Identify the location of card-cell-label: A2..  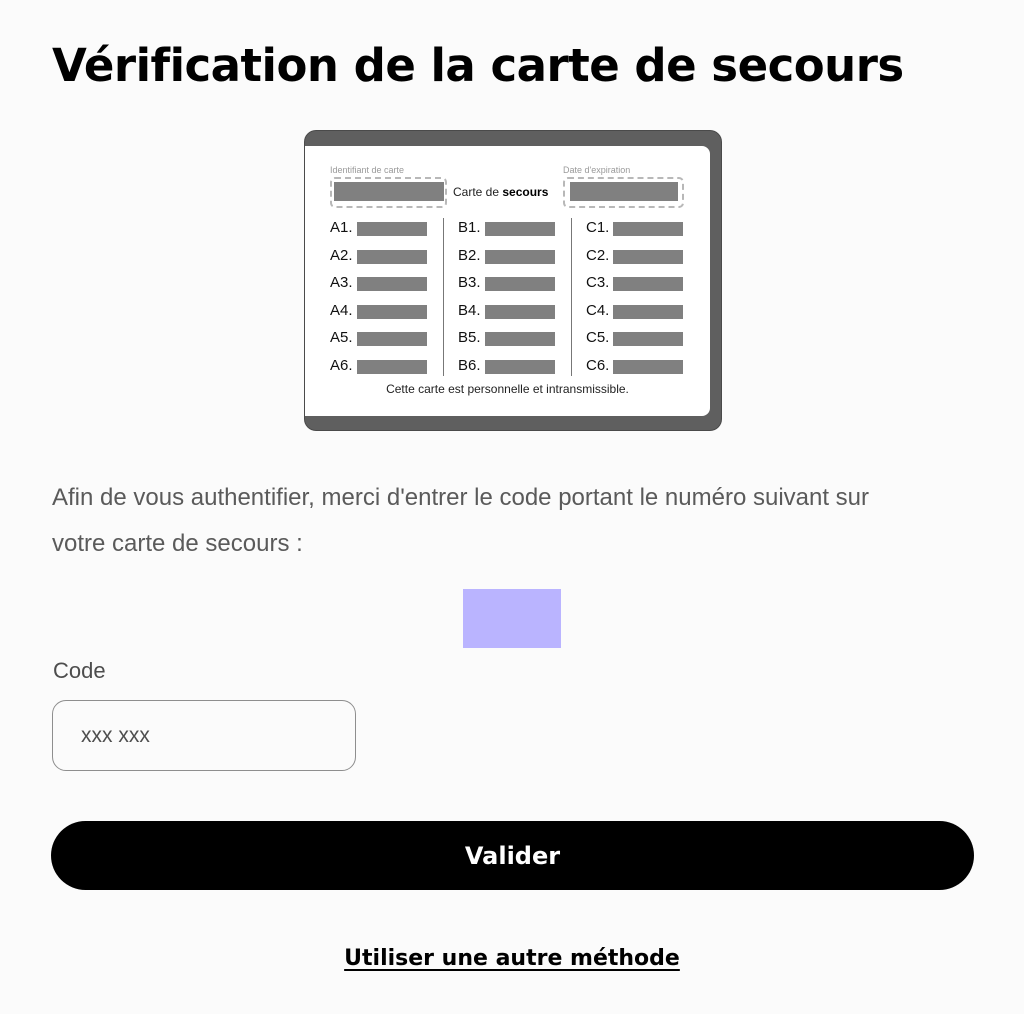
(341, 255).